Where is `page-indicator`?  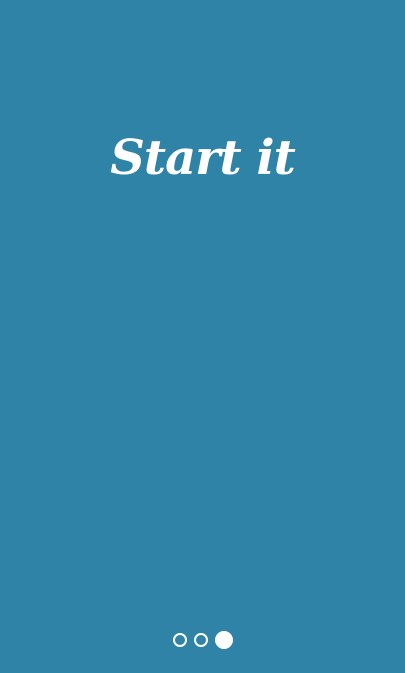
page-indicator is located at coordinates (202, 640).